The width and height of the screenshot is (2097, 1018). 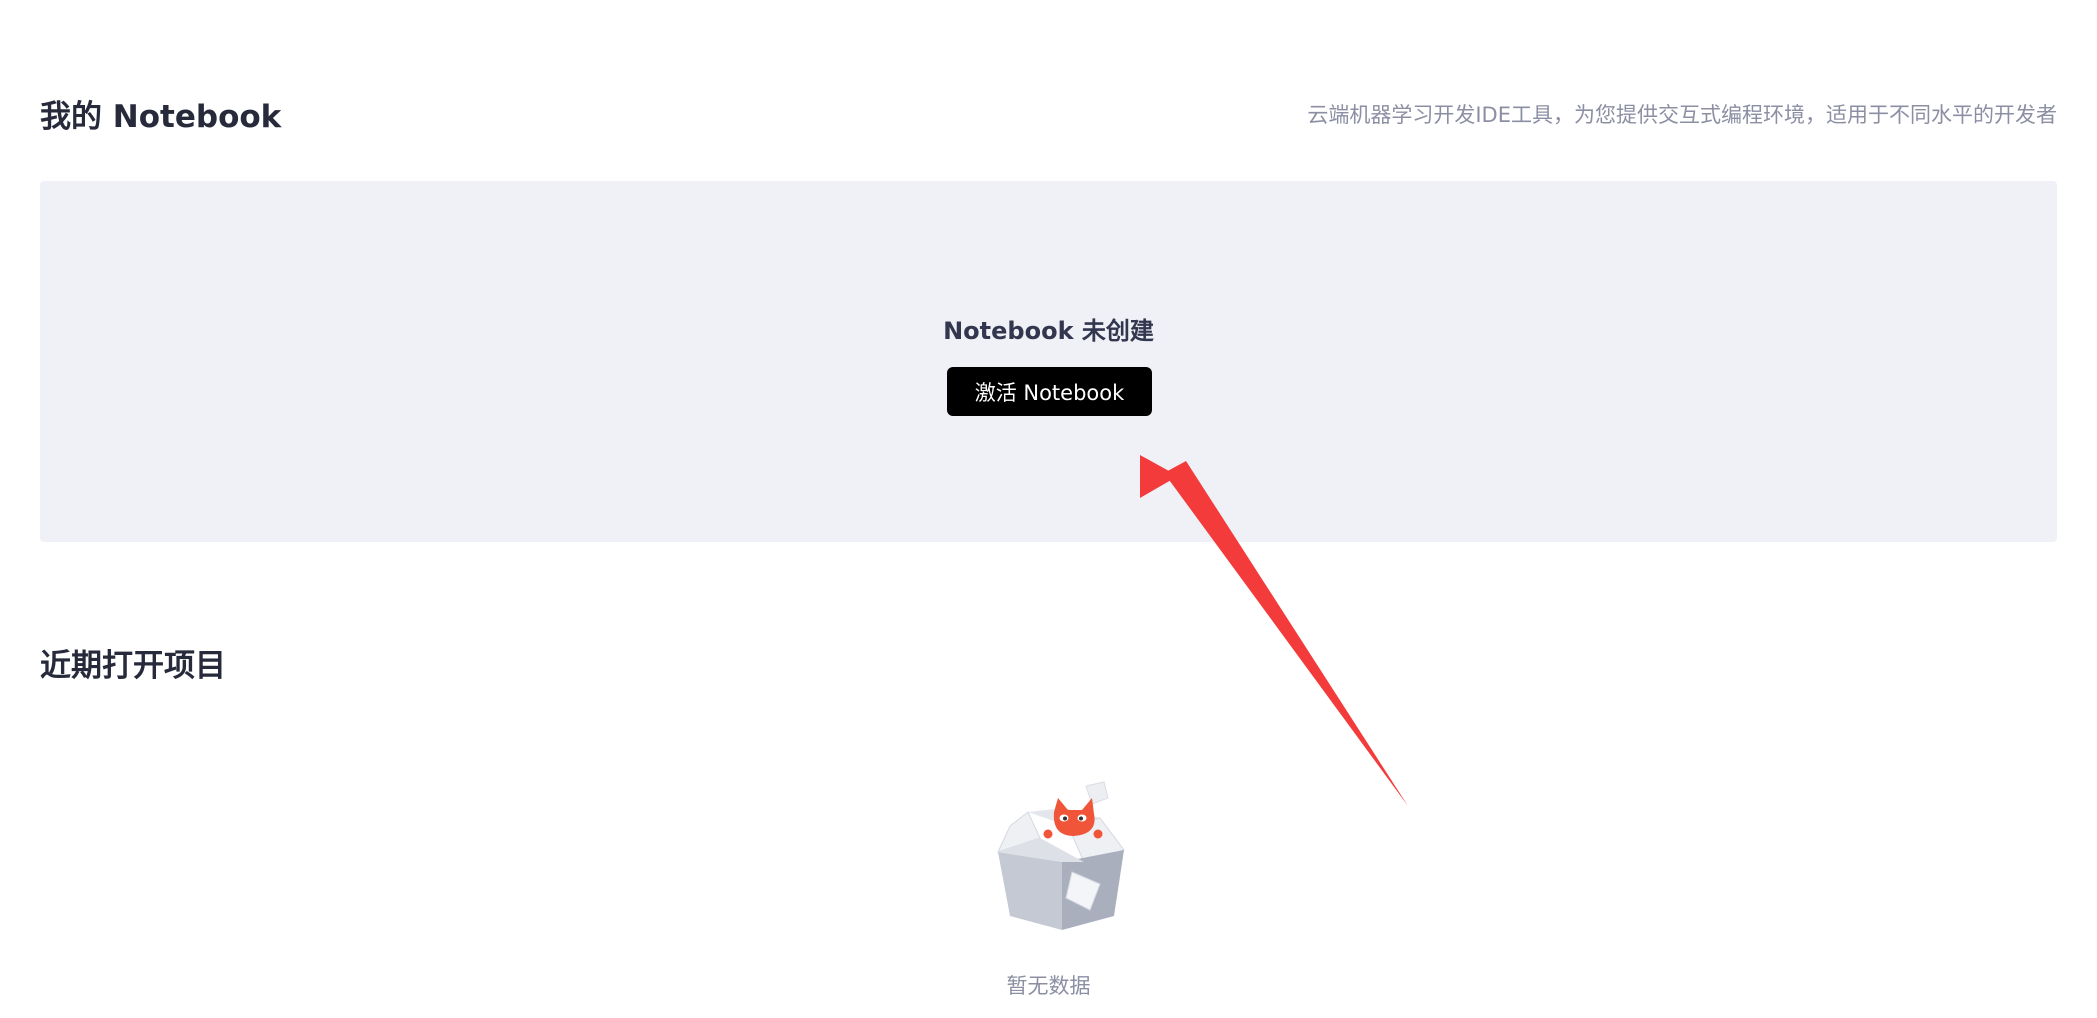 I want to click on notebook-status-text: Notebook 未创建, so click(x=1048, y=331).